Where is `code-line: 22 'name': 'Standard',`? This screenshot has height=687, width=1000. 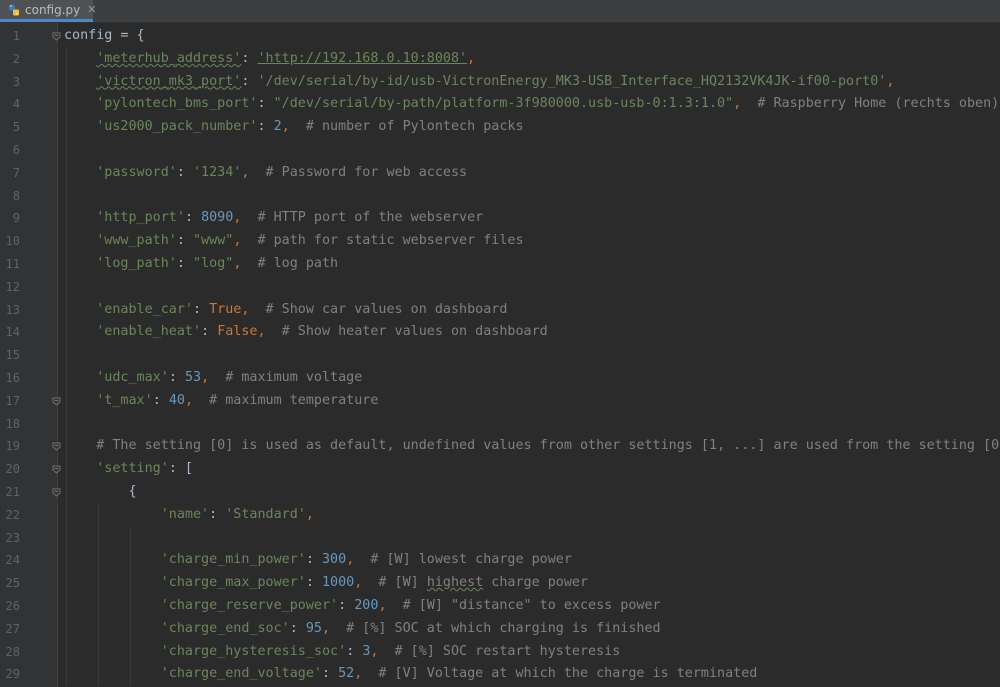 code-line: 22 'name': 'Standard', is located at coordinates (500, 515).